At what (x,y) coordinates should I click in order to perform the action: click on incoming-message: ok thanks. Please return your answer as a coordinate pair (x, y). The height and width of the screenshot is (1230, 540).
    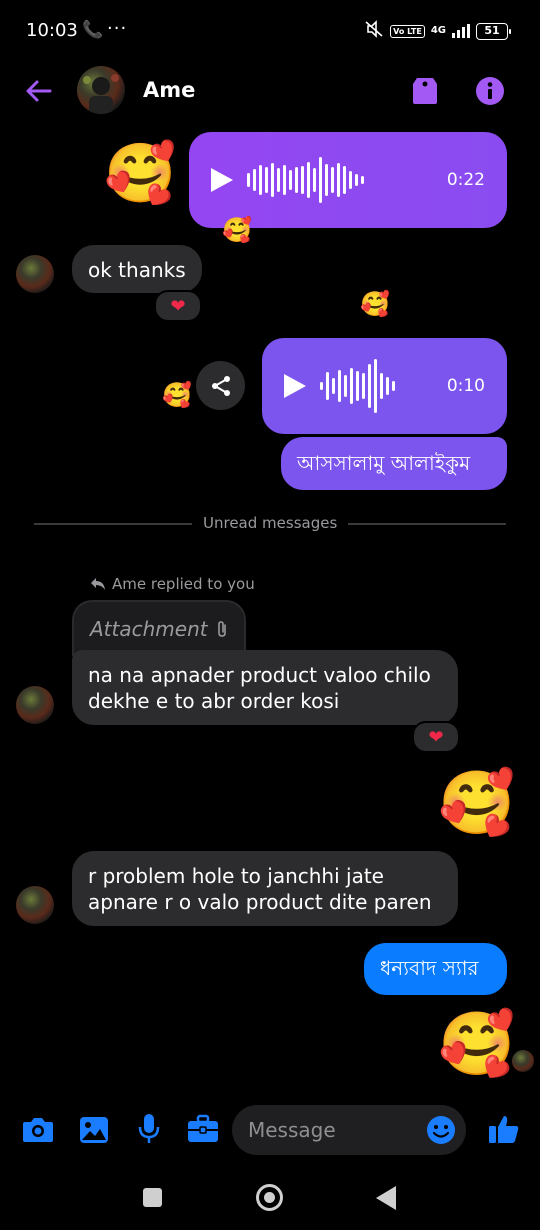
    Looking at the image, I should click on (137, 269).